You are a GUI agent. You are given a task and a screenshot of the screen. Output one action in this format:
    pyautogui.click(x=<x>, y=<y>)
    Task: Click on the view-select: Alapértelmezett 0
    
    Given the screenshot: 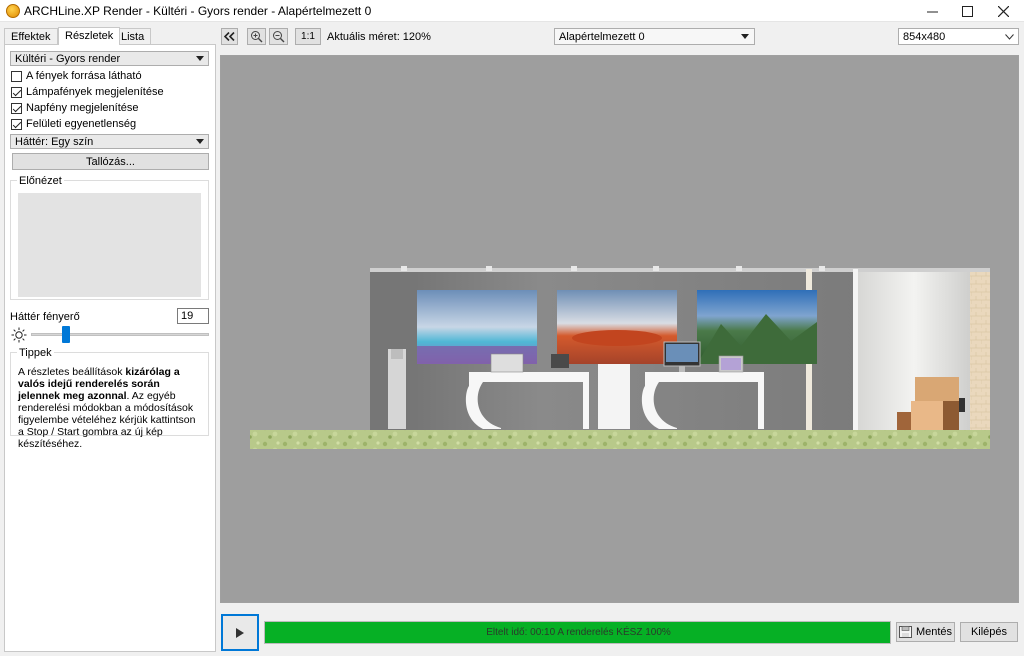 What is the action you would take?
    pyautogui.click(x=654, y=36)
    